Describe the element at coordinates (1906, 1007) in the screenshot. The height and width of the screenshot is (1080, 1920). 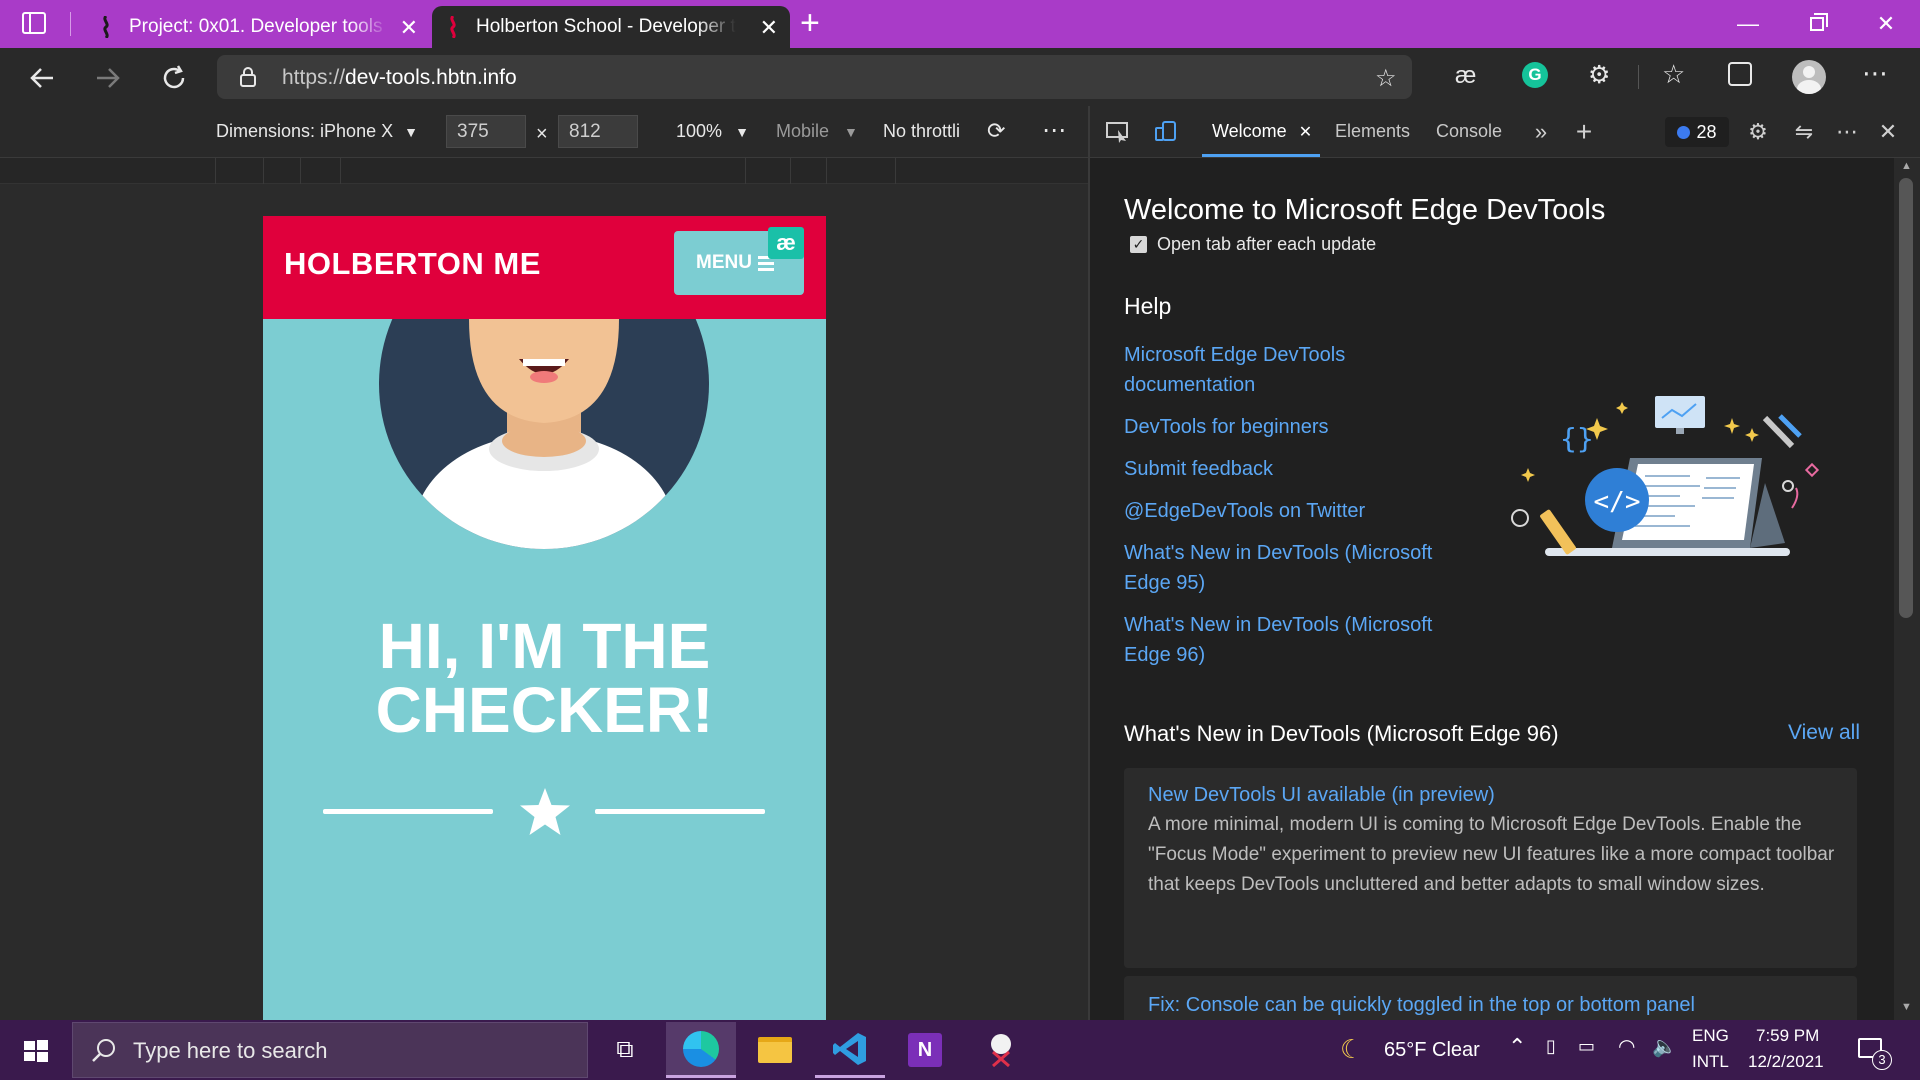
I see `scroll-down-icon: ▼` at that location.